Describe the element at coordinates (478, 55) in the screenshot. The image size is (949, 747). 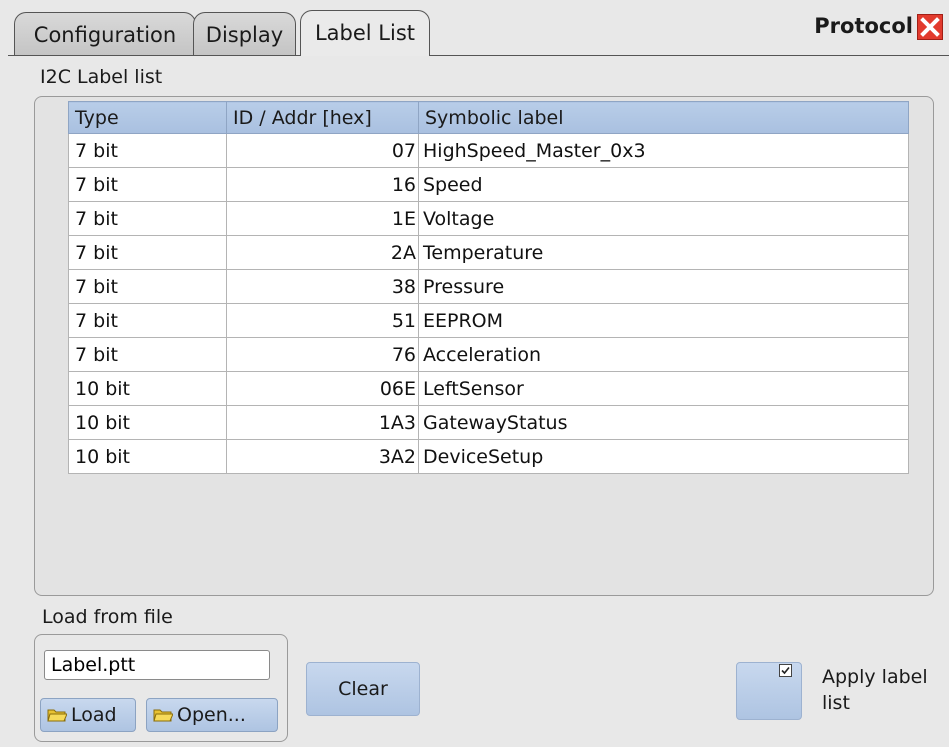
I see `tab-baseline` at that location.